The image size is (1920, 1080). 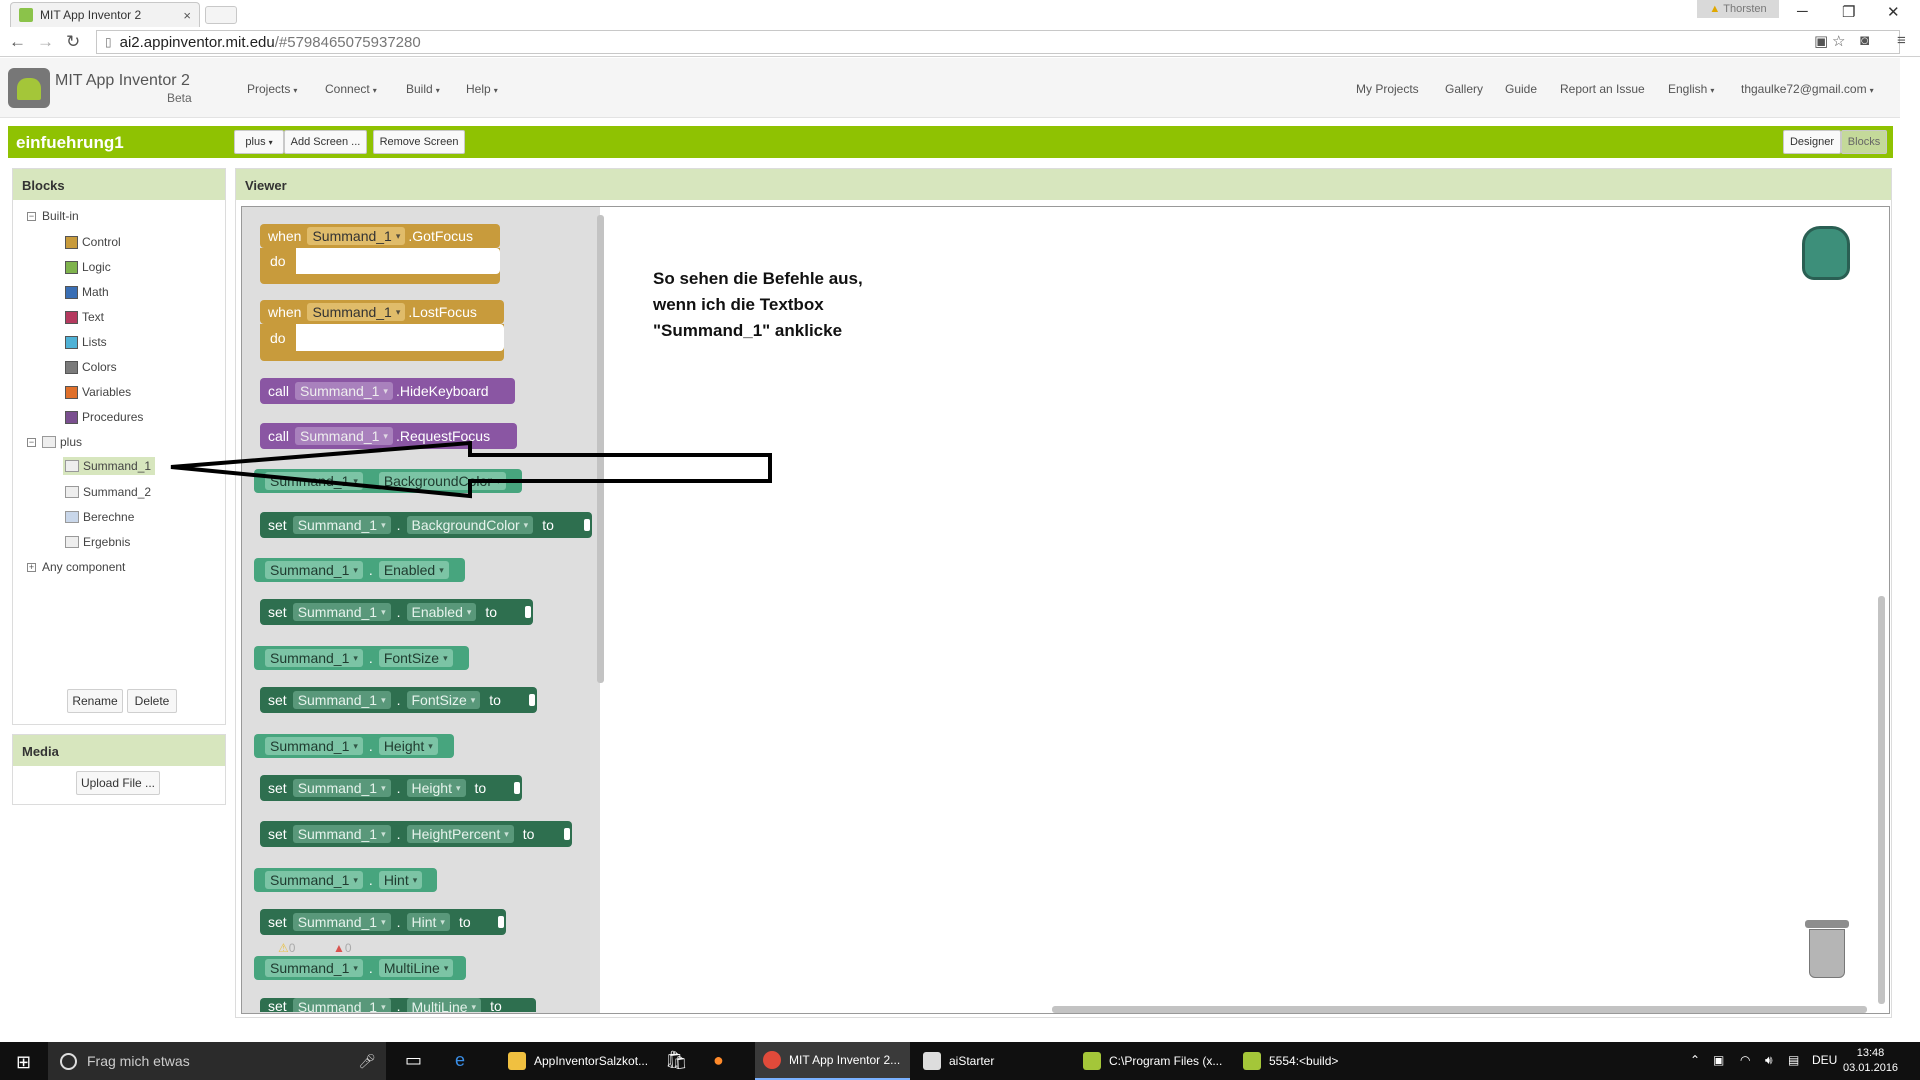 What do you see at coordinates (1769, 1060) in the screenshot?
I see `volume-icon: 🔊︎` at bounding box center [1769, 1060].